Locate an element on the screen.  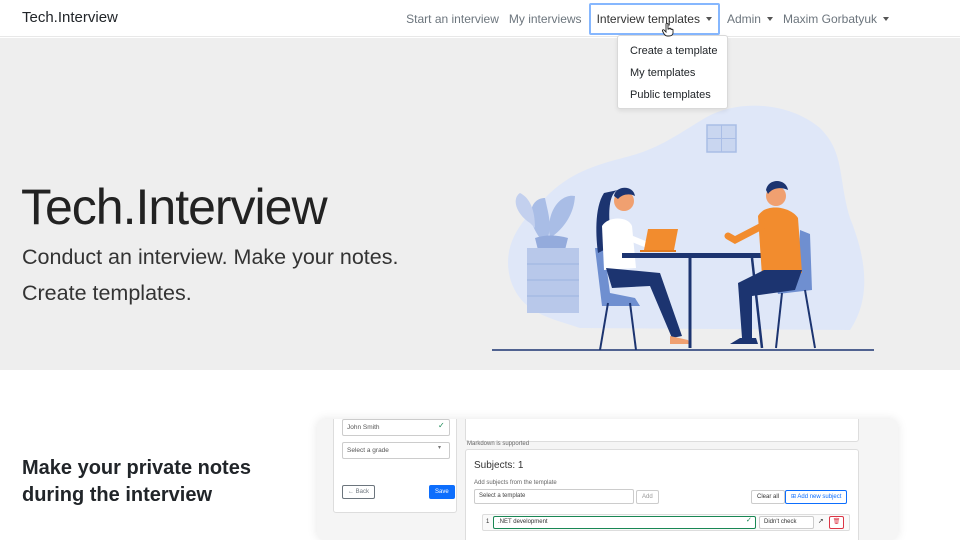
nav-start-interview: Start an interview is located at coordinates (452, 18).